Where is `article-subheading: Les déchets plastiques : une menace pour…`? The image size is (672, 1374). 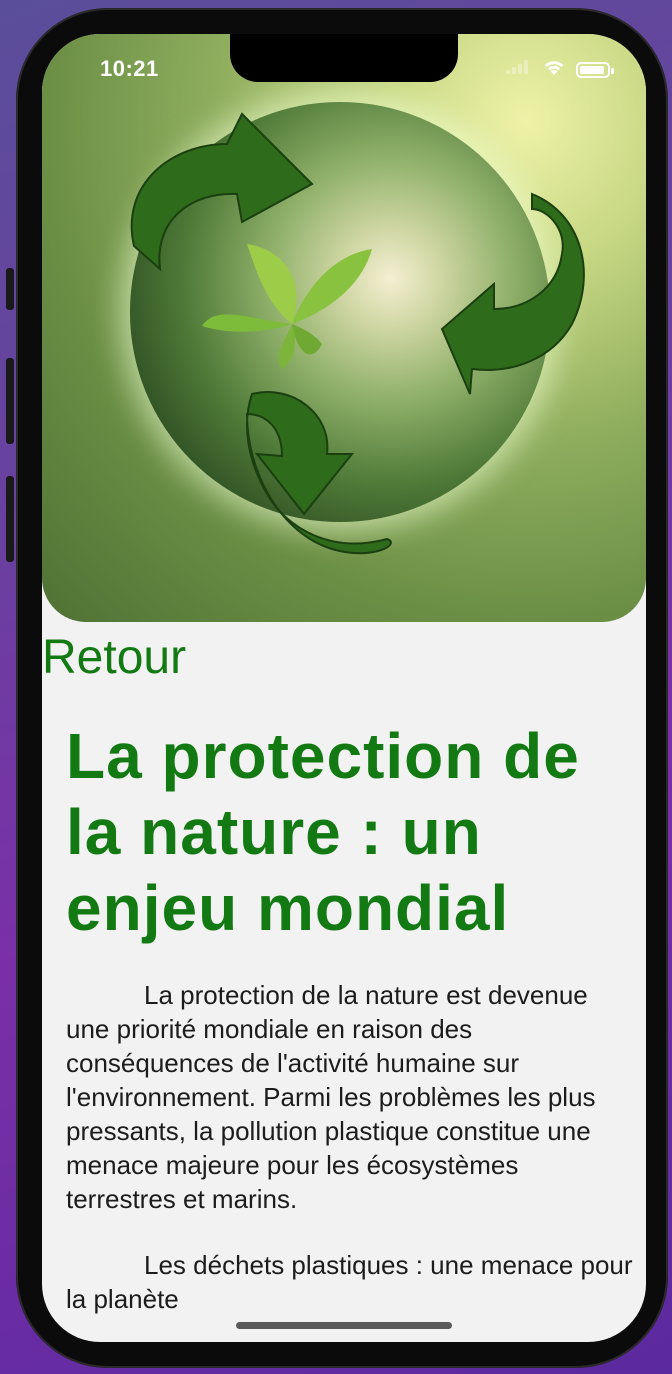 article-subheading: Les déchets plastiques : une menace pour… is located at coordinates (349, 1282).